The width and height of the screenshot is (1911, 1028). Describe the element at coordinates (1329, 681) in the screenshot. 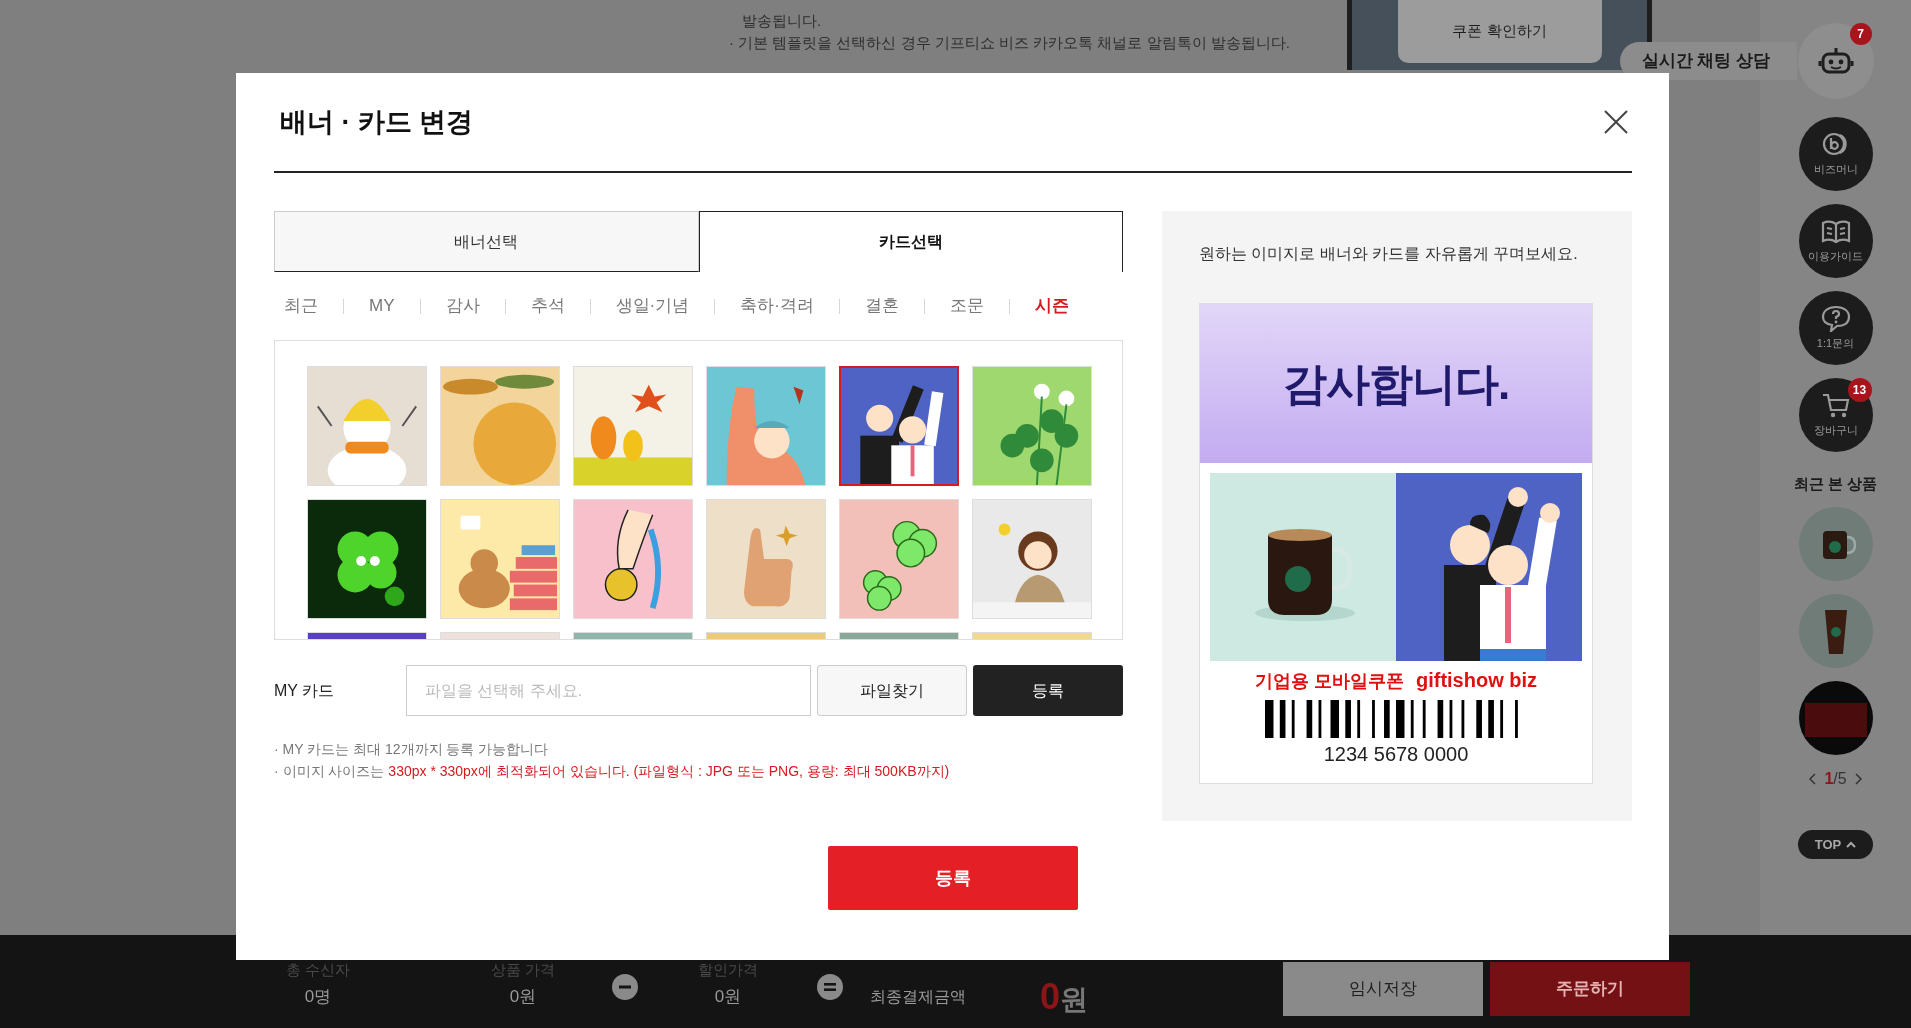

I see `coupon-brand-text: 기업용 모바일쿠폰` at that location.